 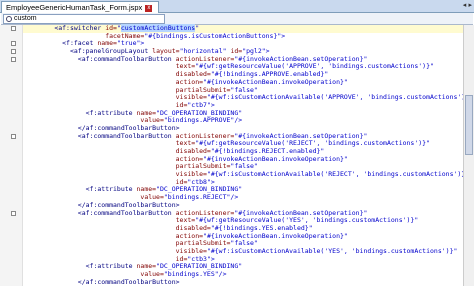 What do you see at coordinates (11, 155) in the screenshot?
I see `line-gutter` at bounding box center [11, 155].